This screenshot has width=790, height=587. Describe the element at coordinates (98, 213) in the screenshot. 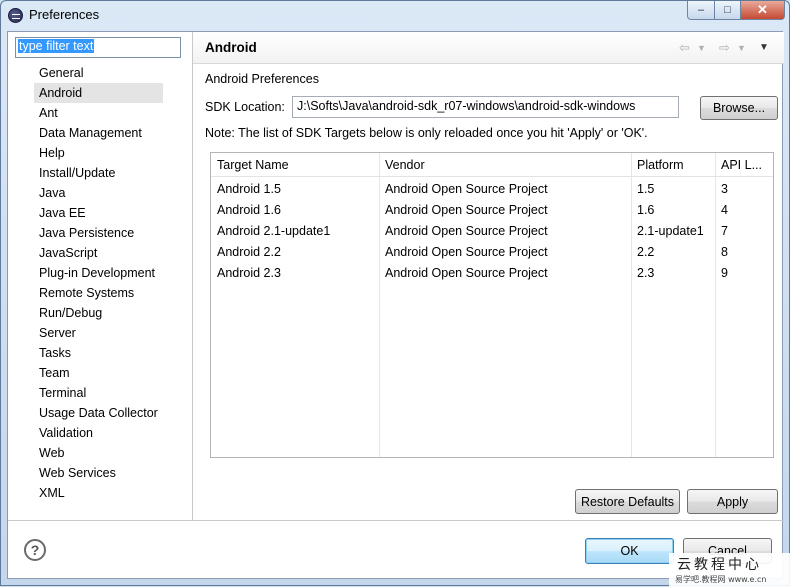

I see `tree-item-java-ee: Java EE` at that location.